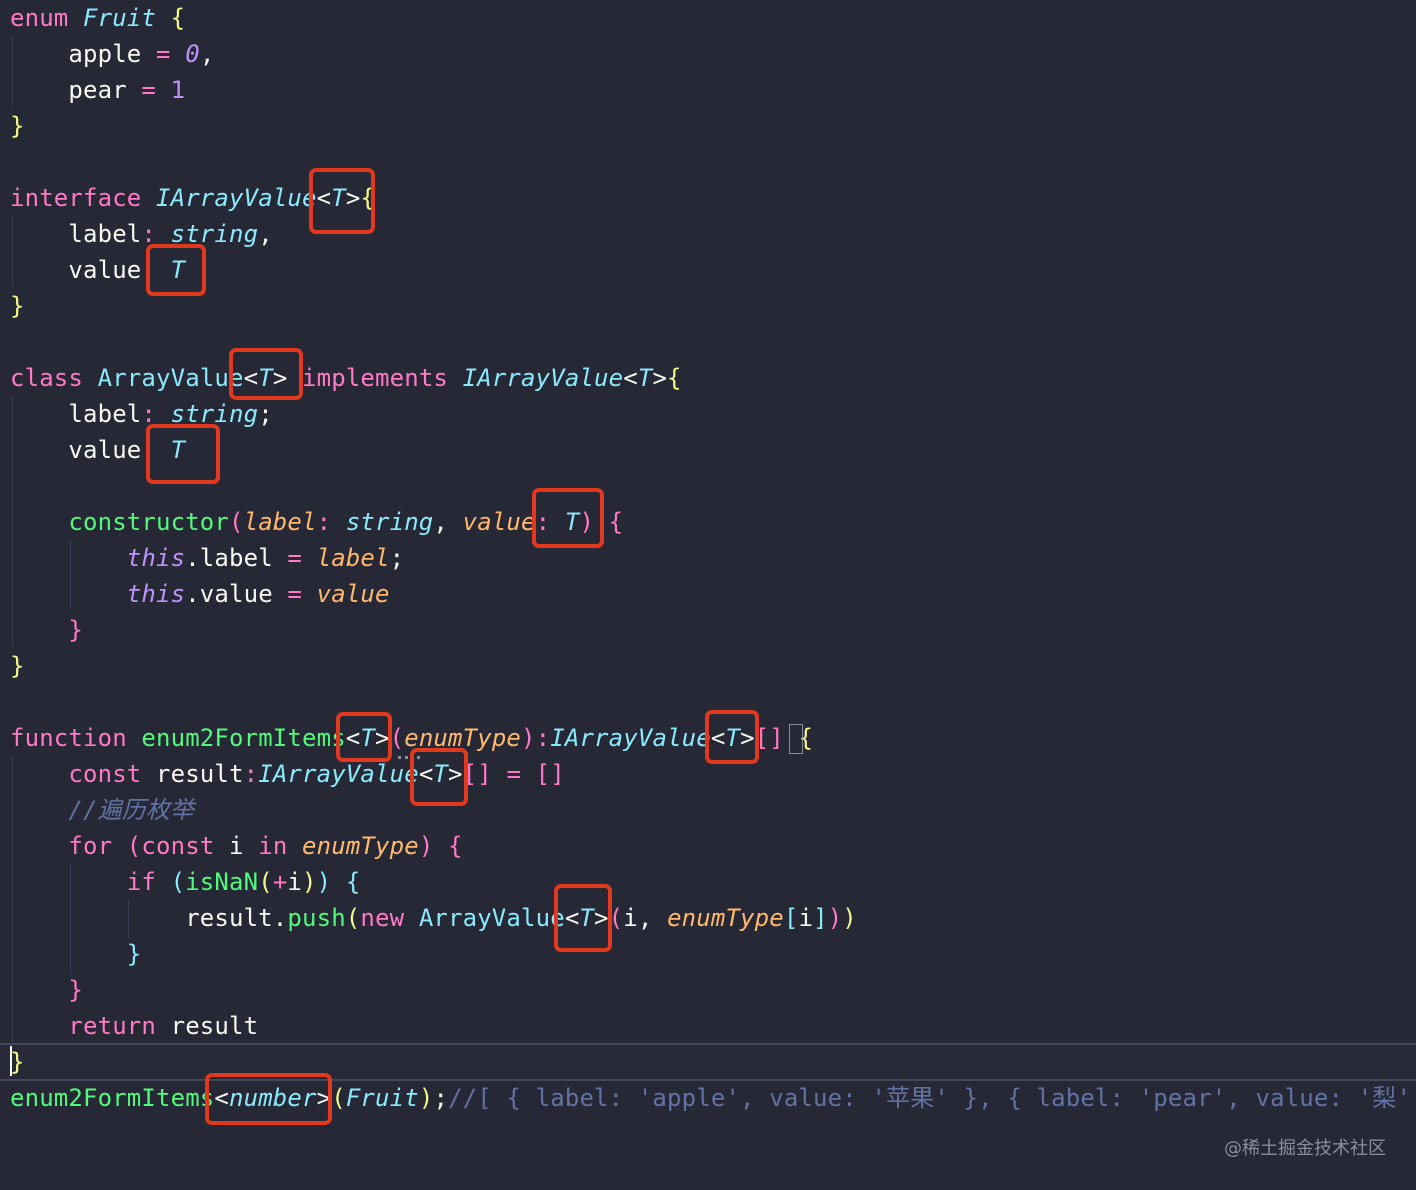  Describe the element at coordinates (200, 594) in the screenshot. I see `code-line: this.value = value` at that location.